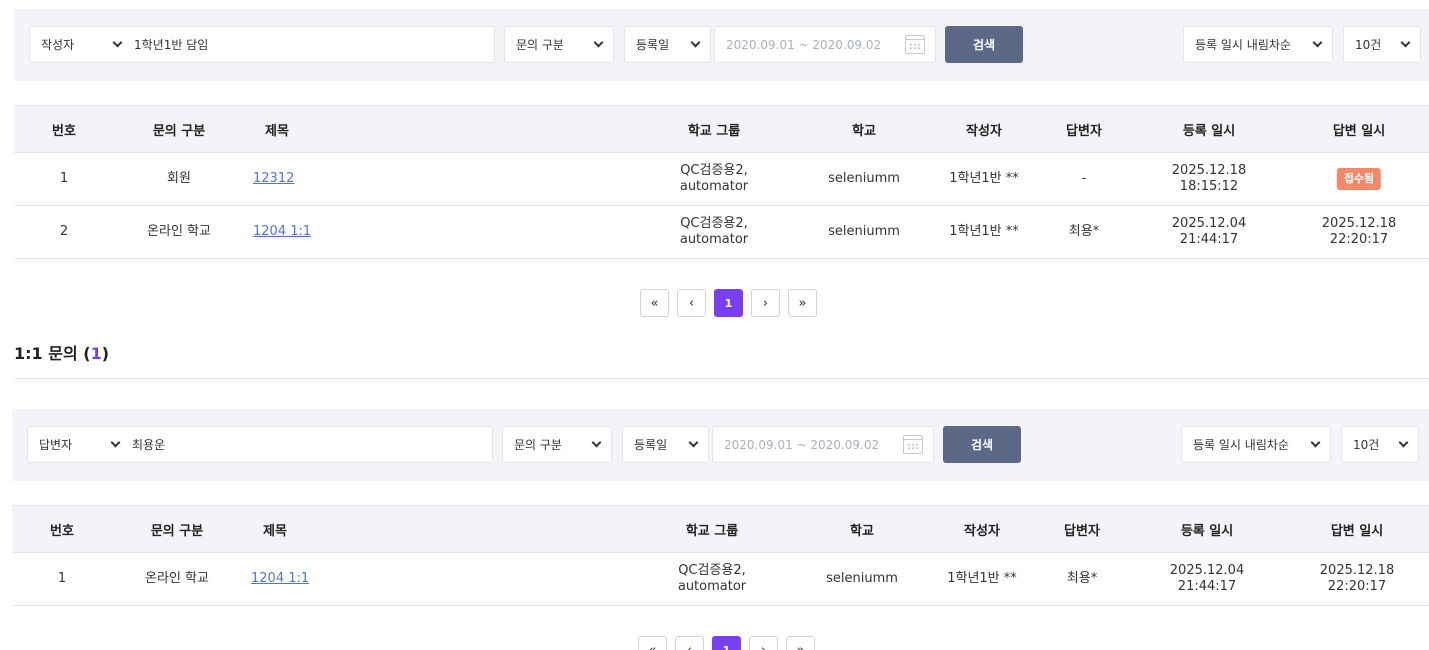  I want to click on school-group-line2: automator, so click(712, 586).